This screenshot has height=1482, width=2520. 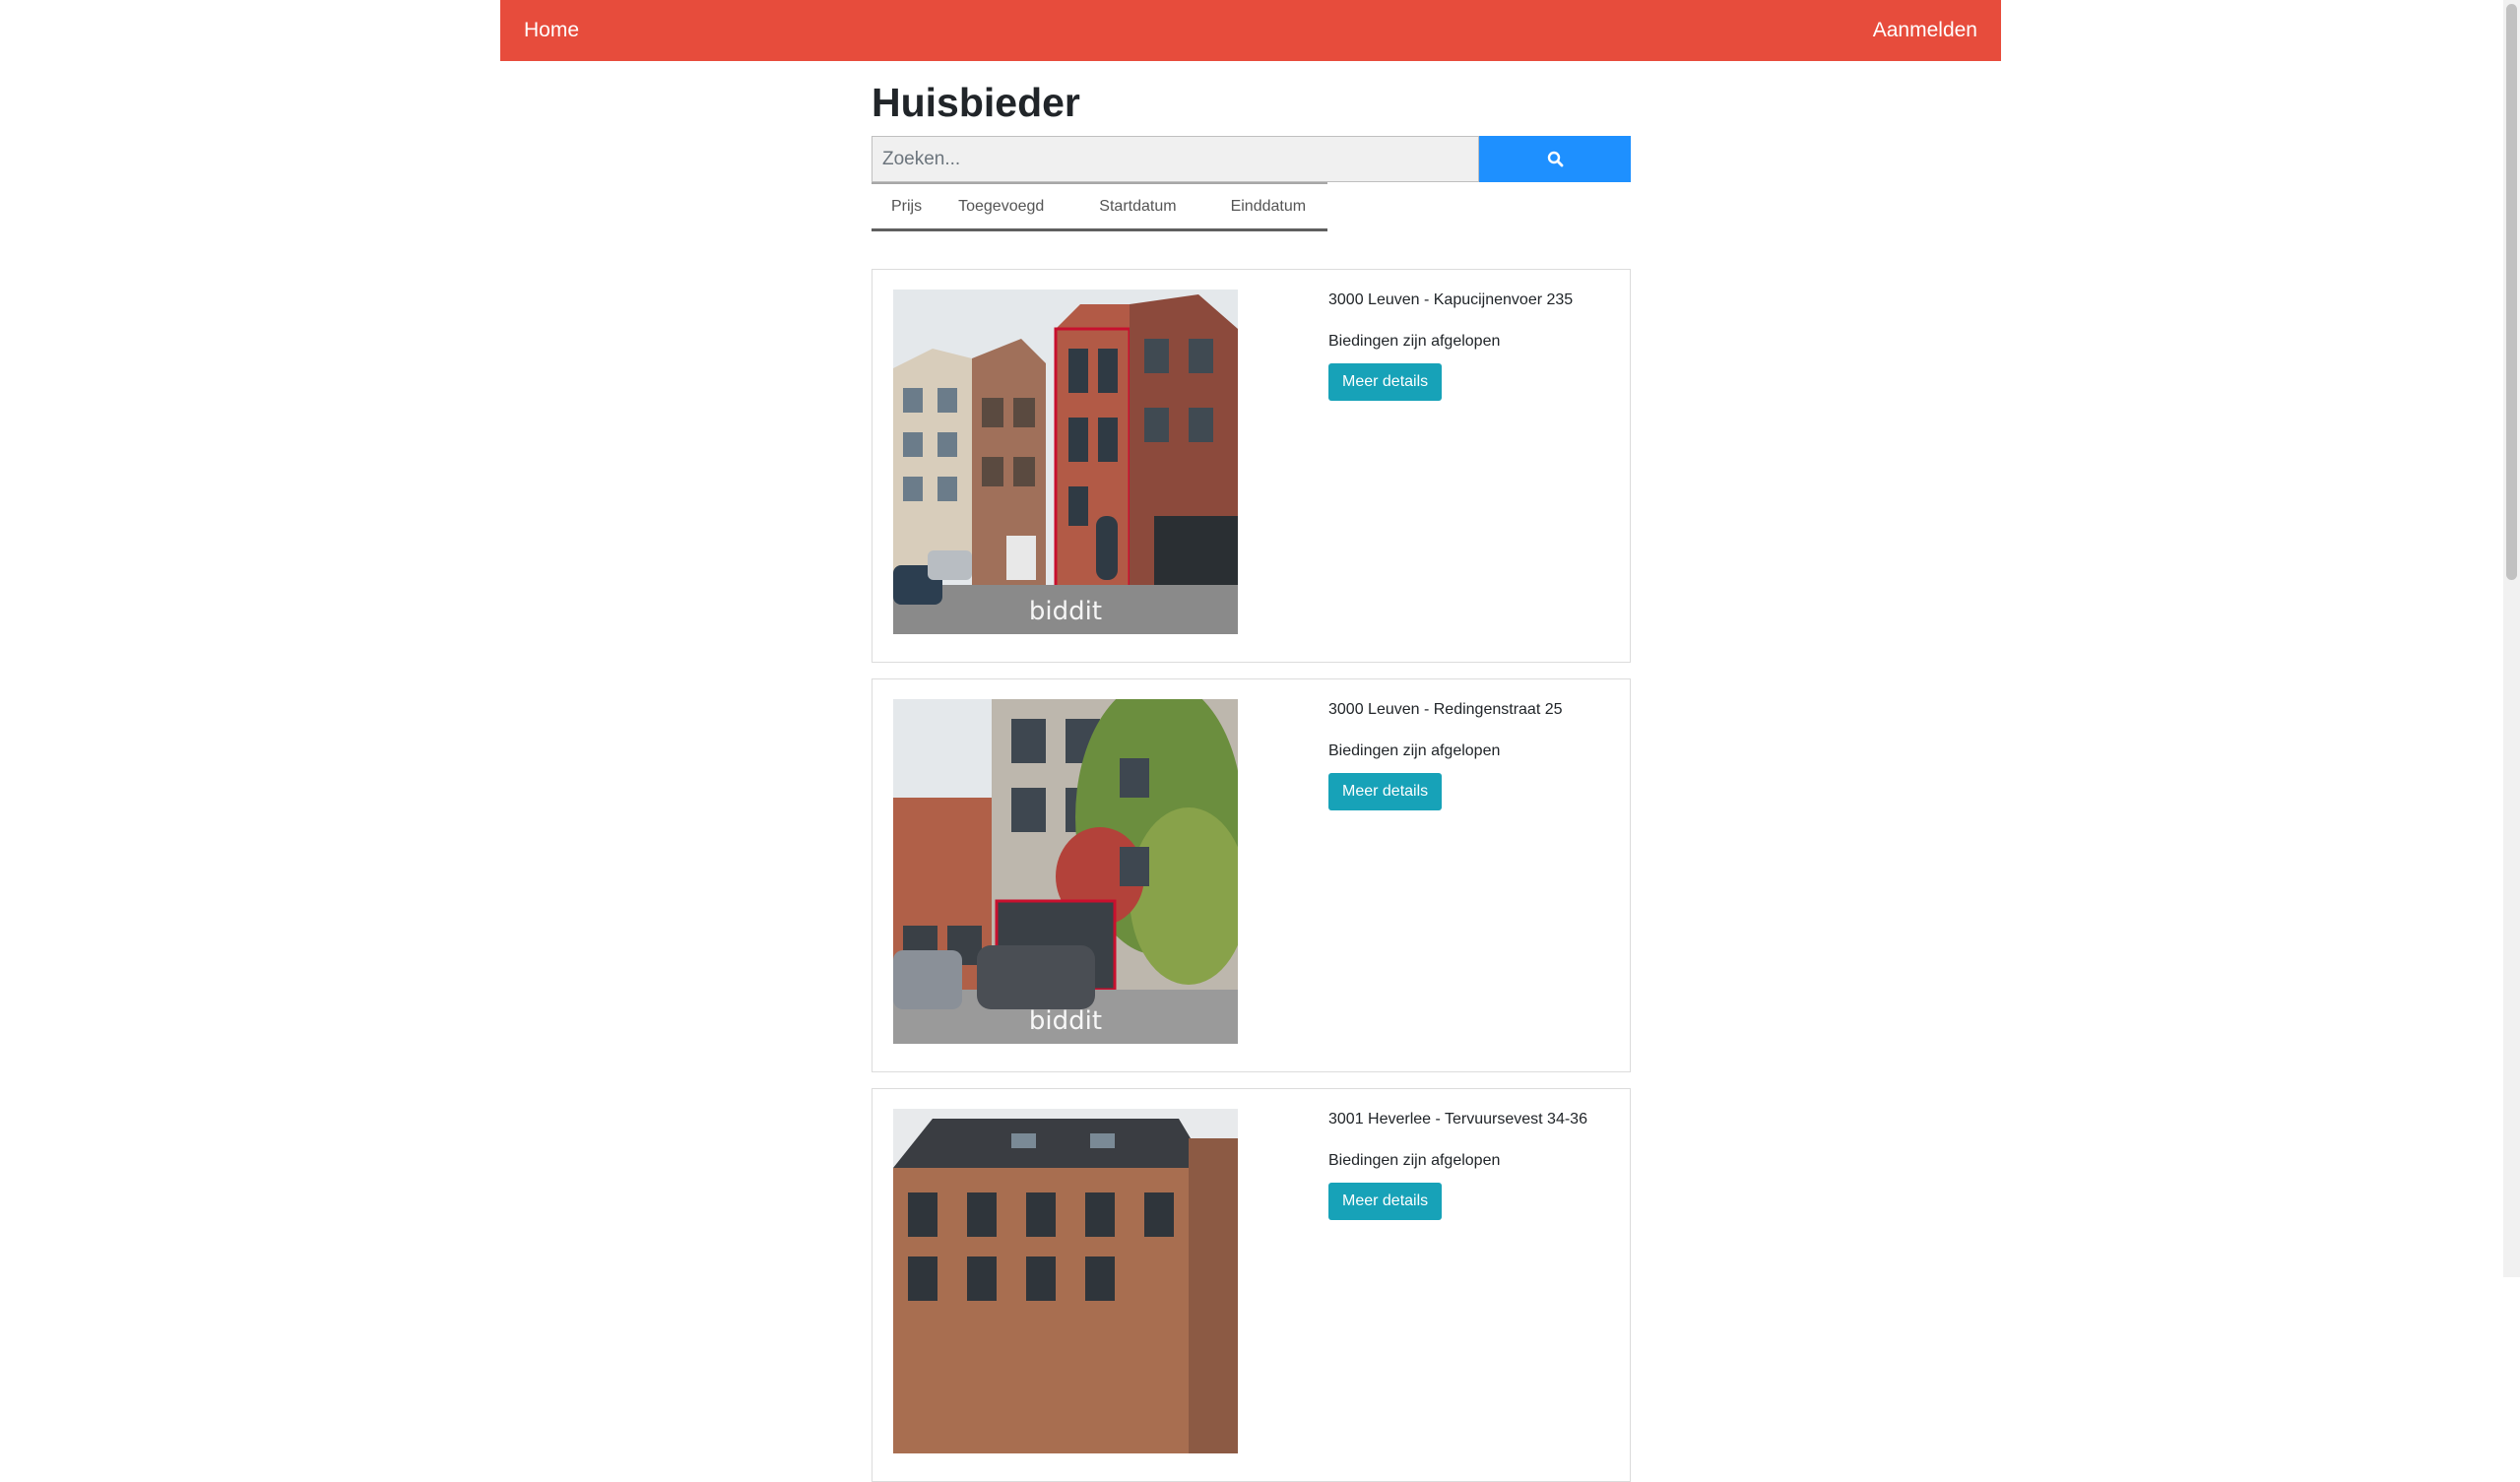 What do you see at coordinates (1925, 30) in the screenshot?
I see `nav-login-link: Aanmelden` at bounding box center [1925, 30].